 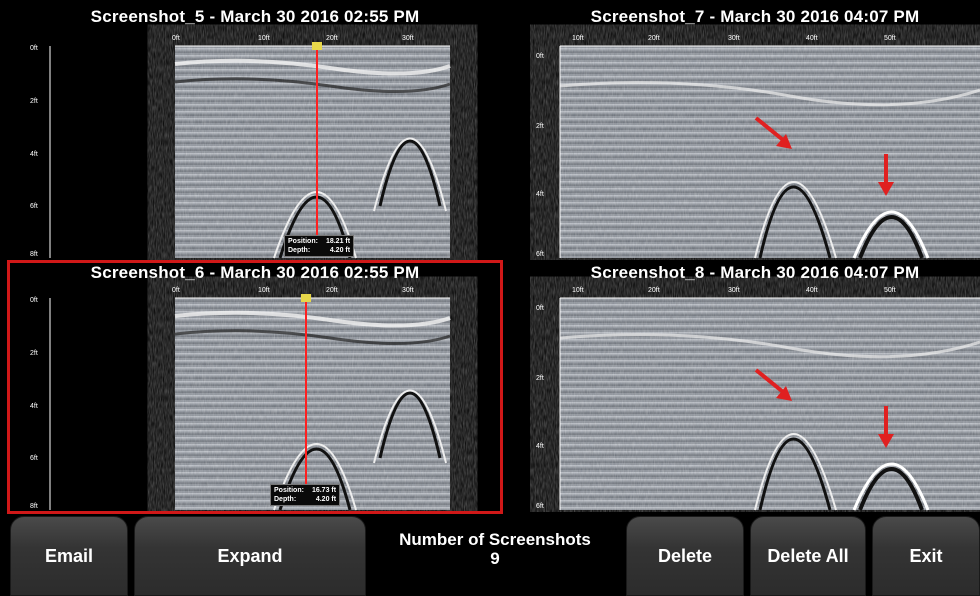 I want to click on count-value: 9, so click(x=495, y=558).